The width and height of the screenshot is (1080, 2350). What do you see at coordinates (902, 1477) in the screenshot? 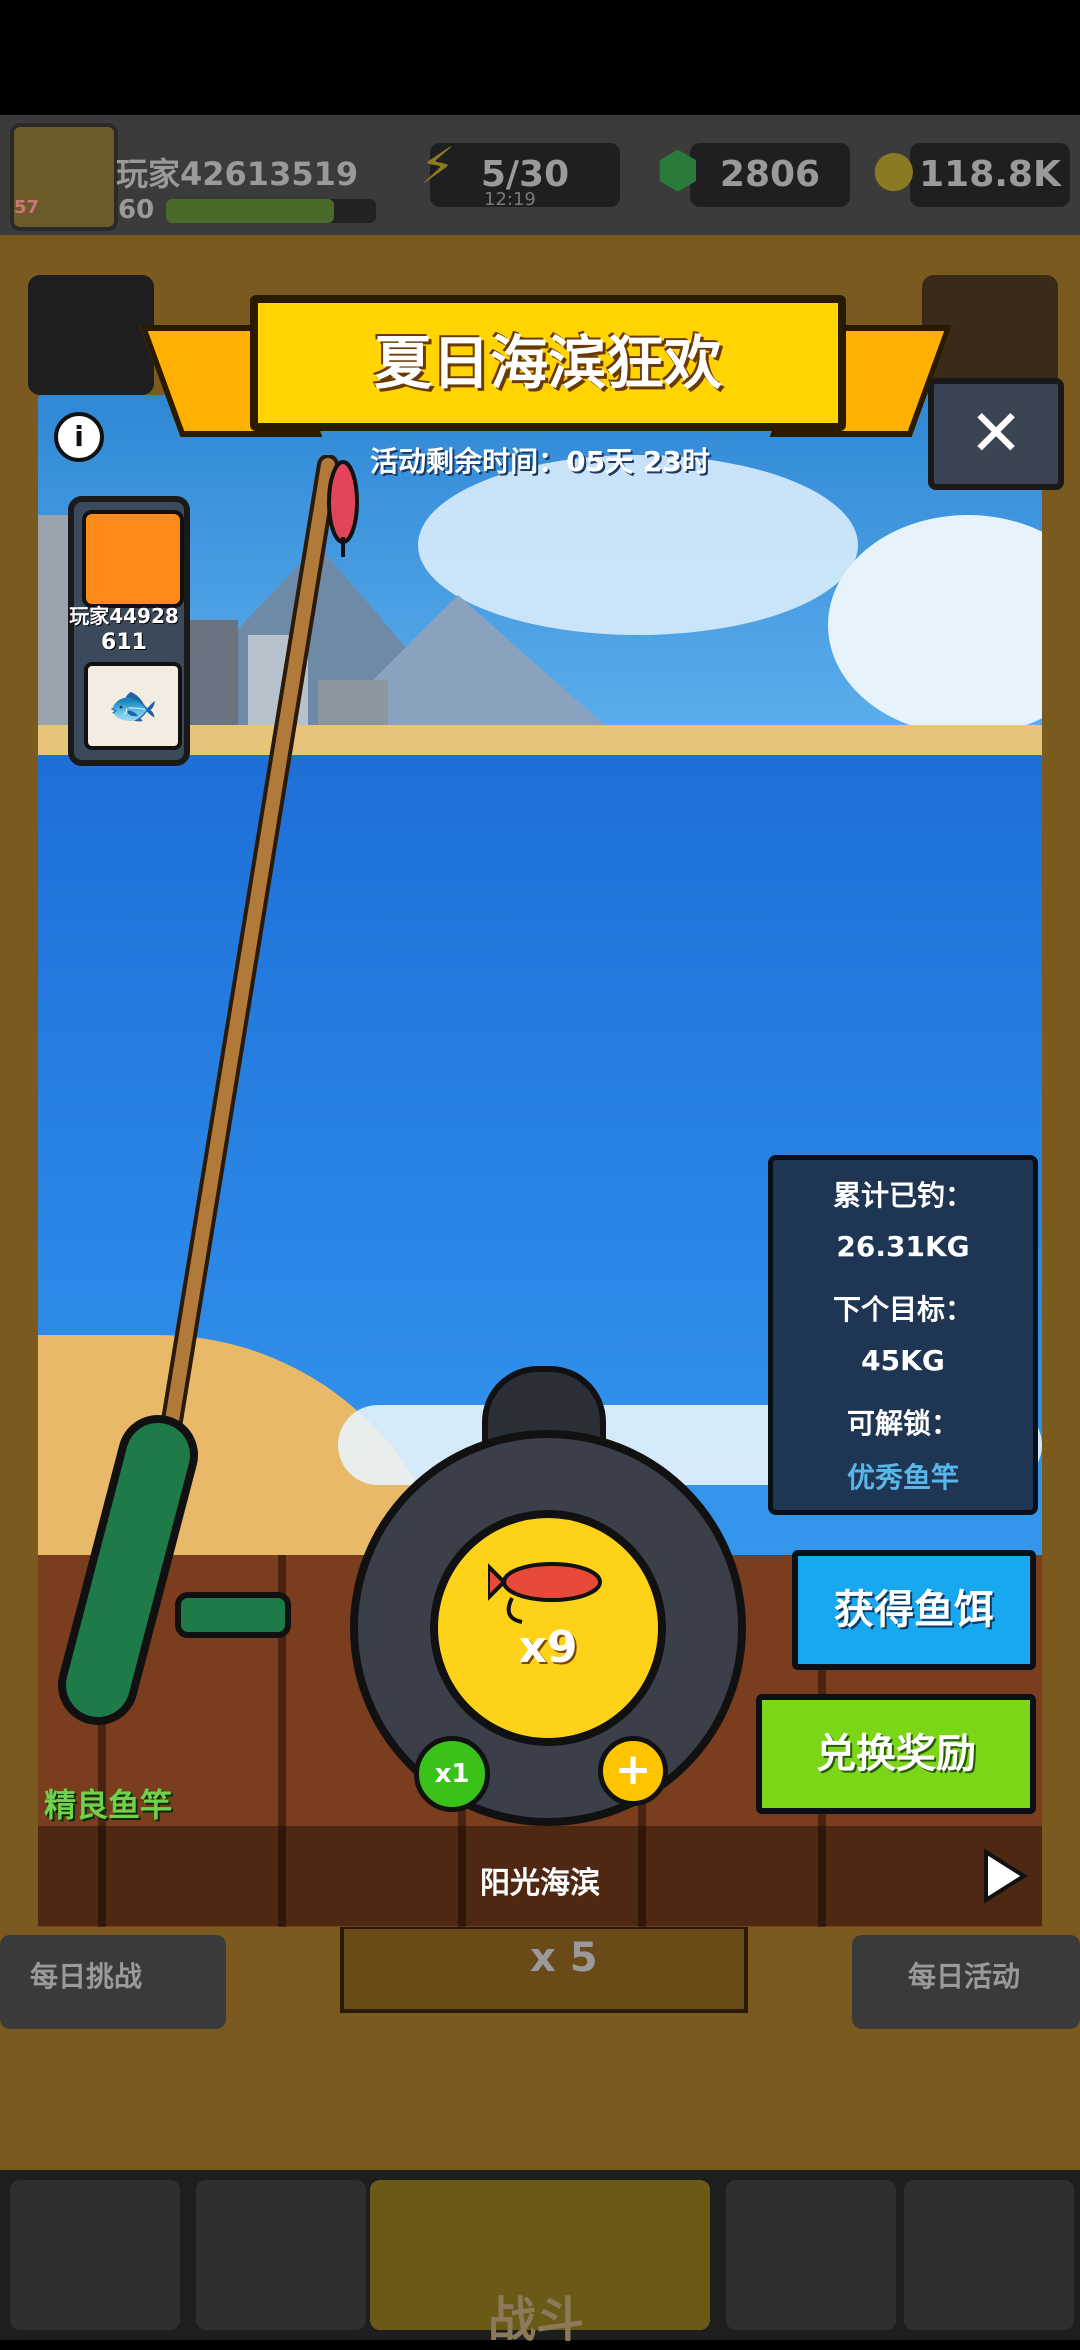
I see `unlock-value: 优秀鱼竿` at bounding box center [902, 1477].